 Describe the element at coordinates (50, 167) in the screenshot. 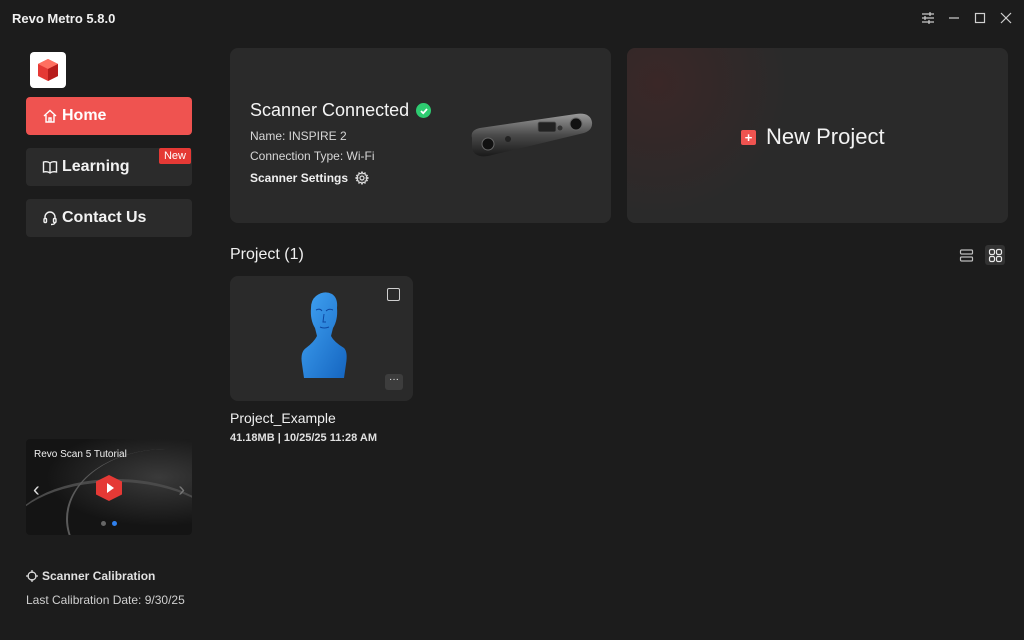

I see `book-icon` at that location.